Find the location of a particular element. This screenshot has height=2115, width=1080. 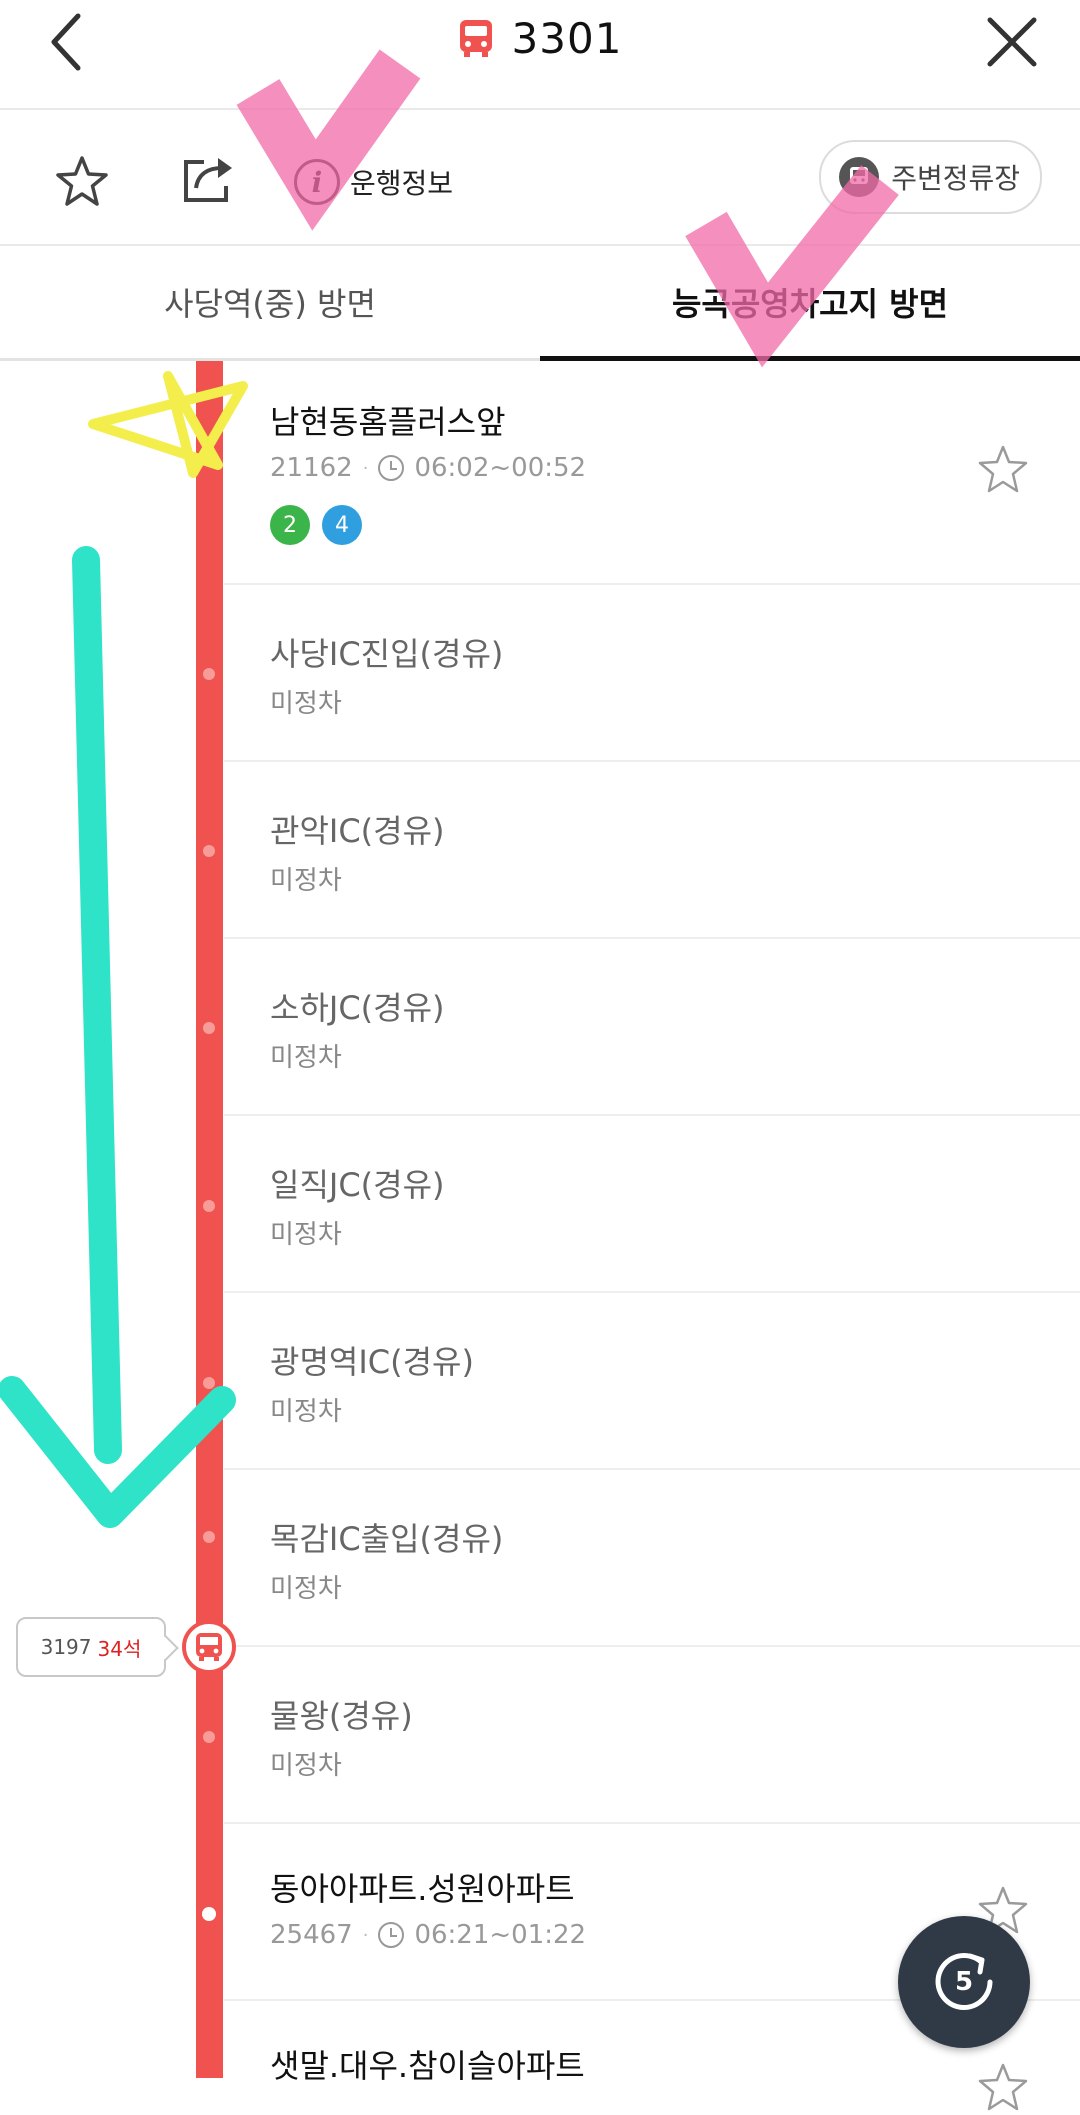

operation-info-label: 운행정보 is located at coordinates (402, 183).